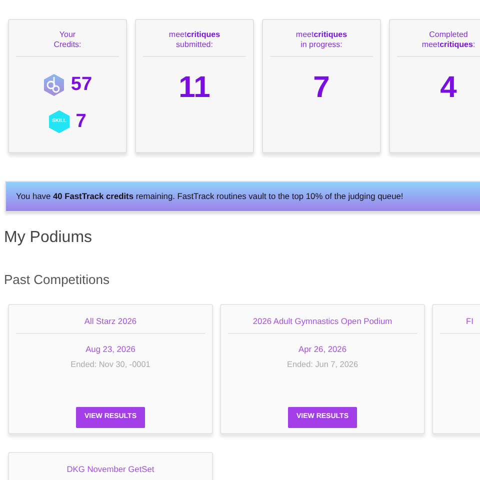  I want to click on info-message: You have 40 FastTrack credits remaining. FastTrack routines vault to the top 10% of the judging queue!, so click(210, 196).